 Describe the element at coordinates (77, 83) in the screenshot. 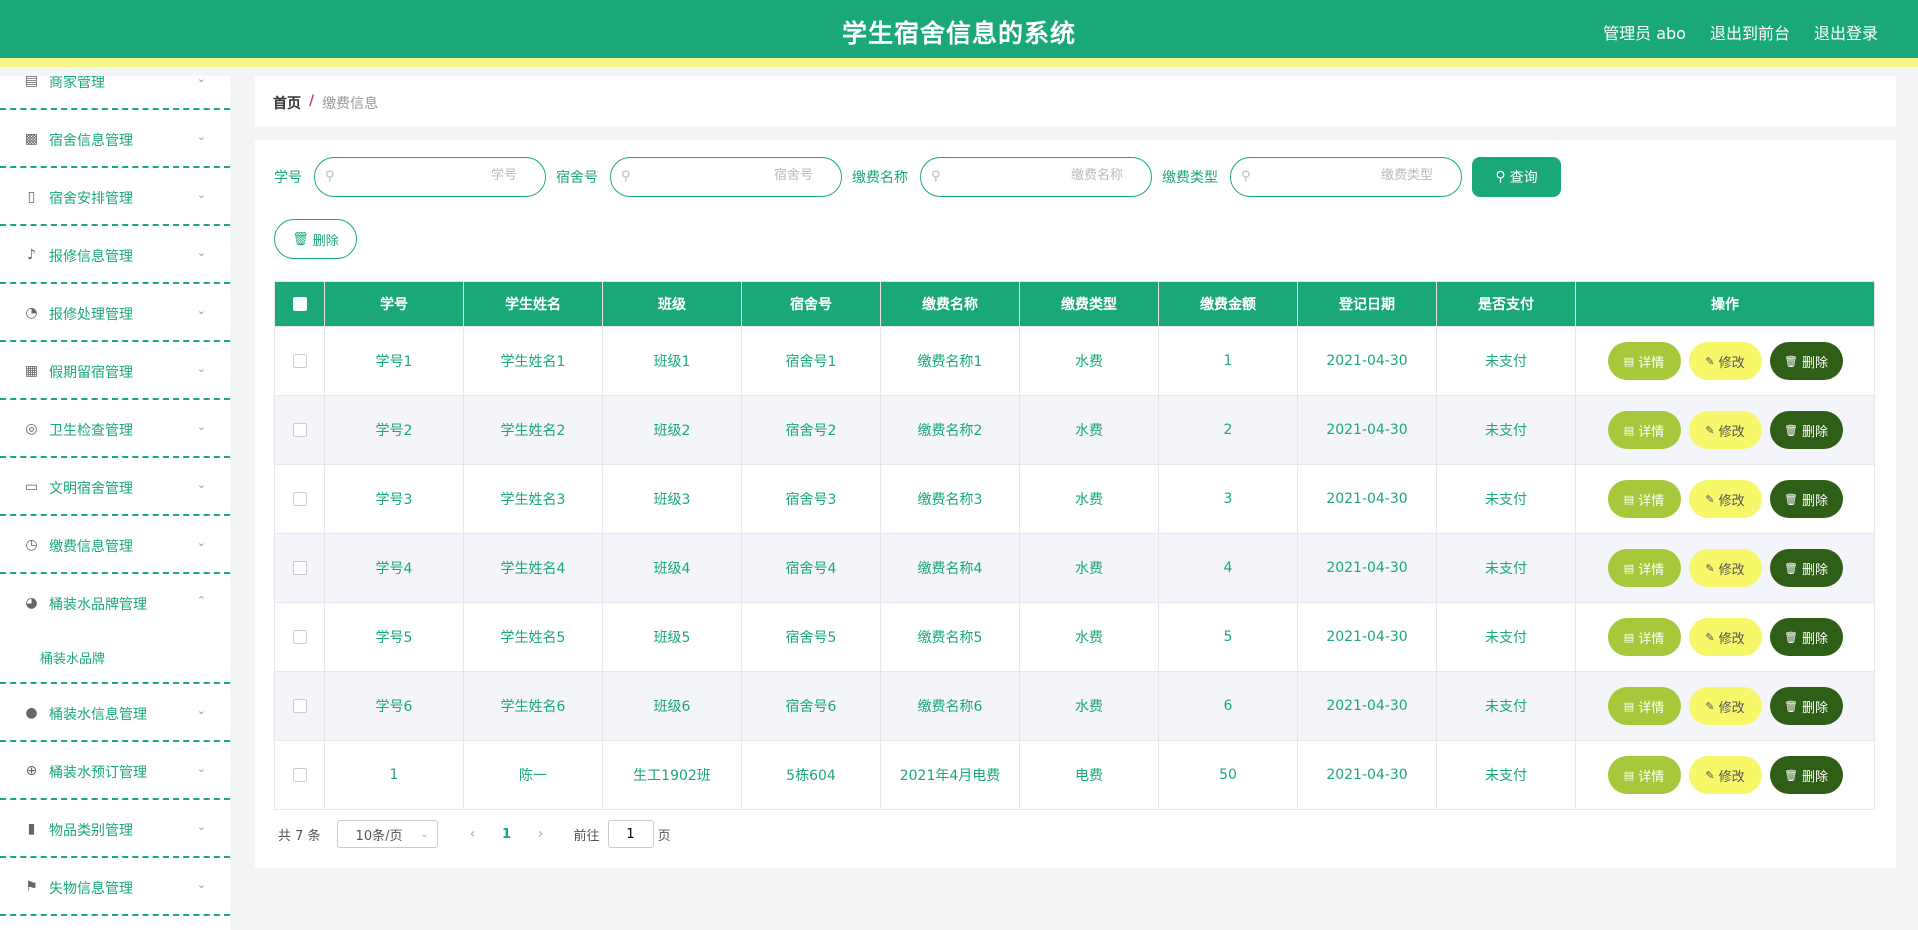

I see `sidebar-item-label: 商家管理` at that location.